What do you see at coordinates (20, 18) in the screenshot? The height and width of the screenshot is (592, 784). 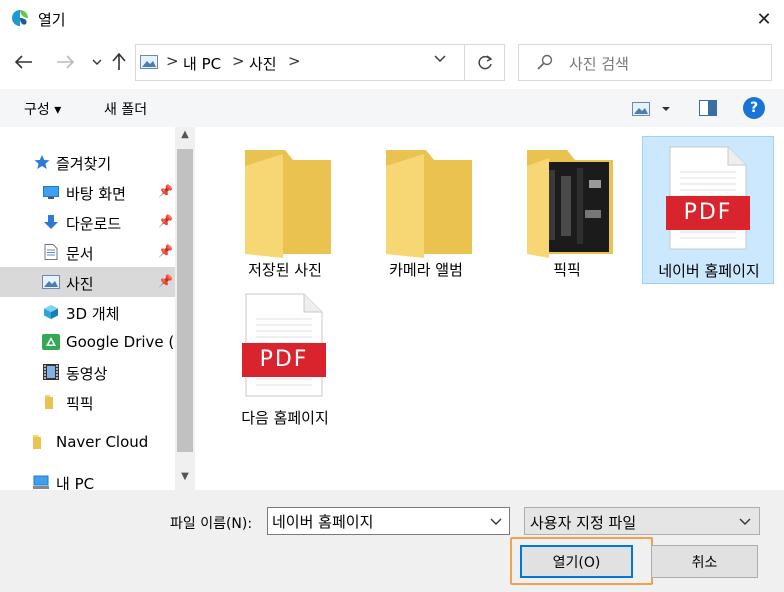 I see `app-icon` at bounding box center [20, 18].